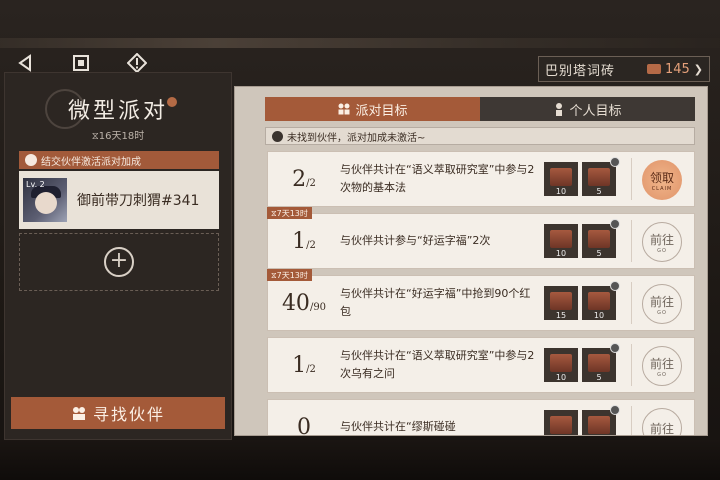 The image size is (720, 480). I want to click on task-row: ⧖7天13时 1/2 与伙伴共计参与“好运字福”2次 10 5 前往 GO, so click(481, 238).